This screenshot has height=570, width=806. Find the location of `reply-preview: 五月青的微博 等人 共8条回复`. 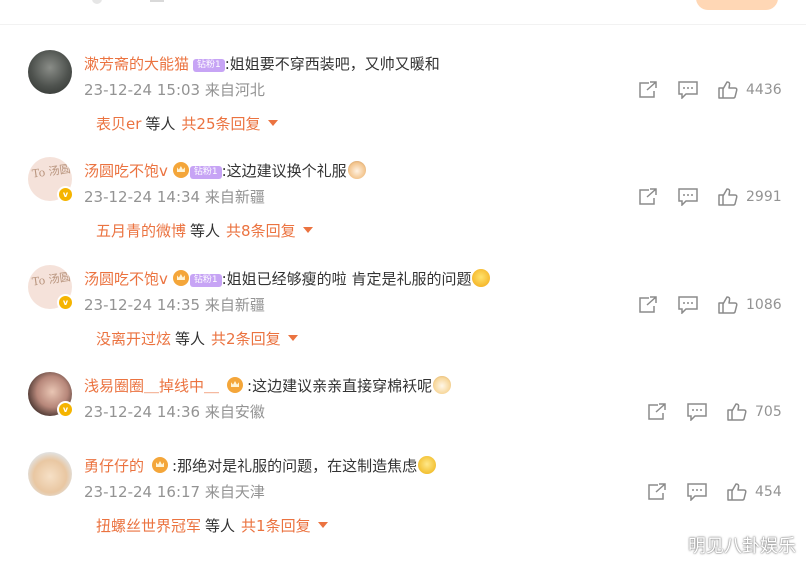

reply-preview: 五月青的微博 等人 共8条回复 is located at coordinates (204, 231).